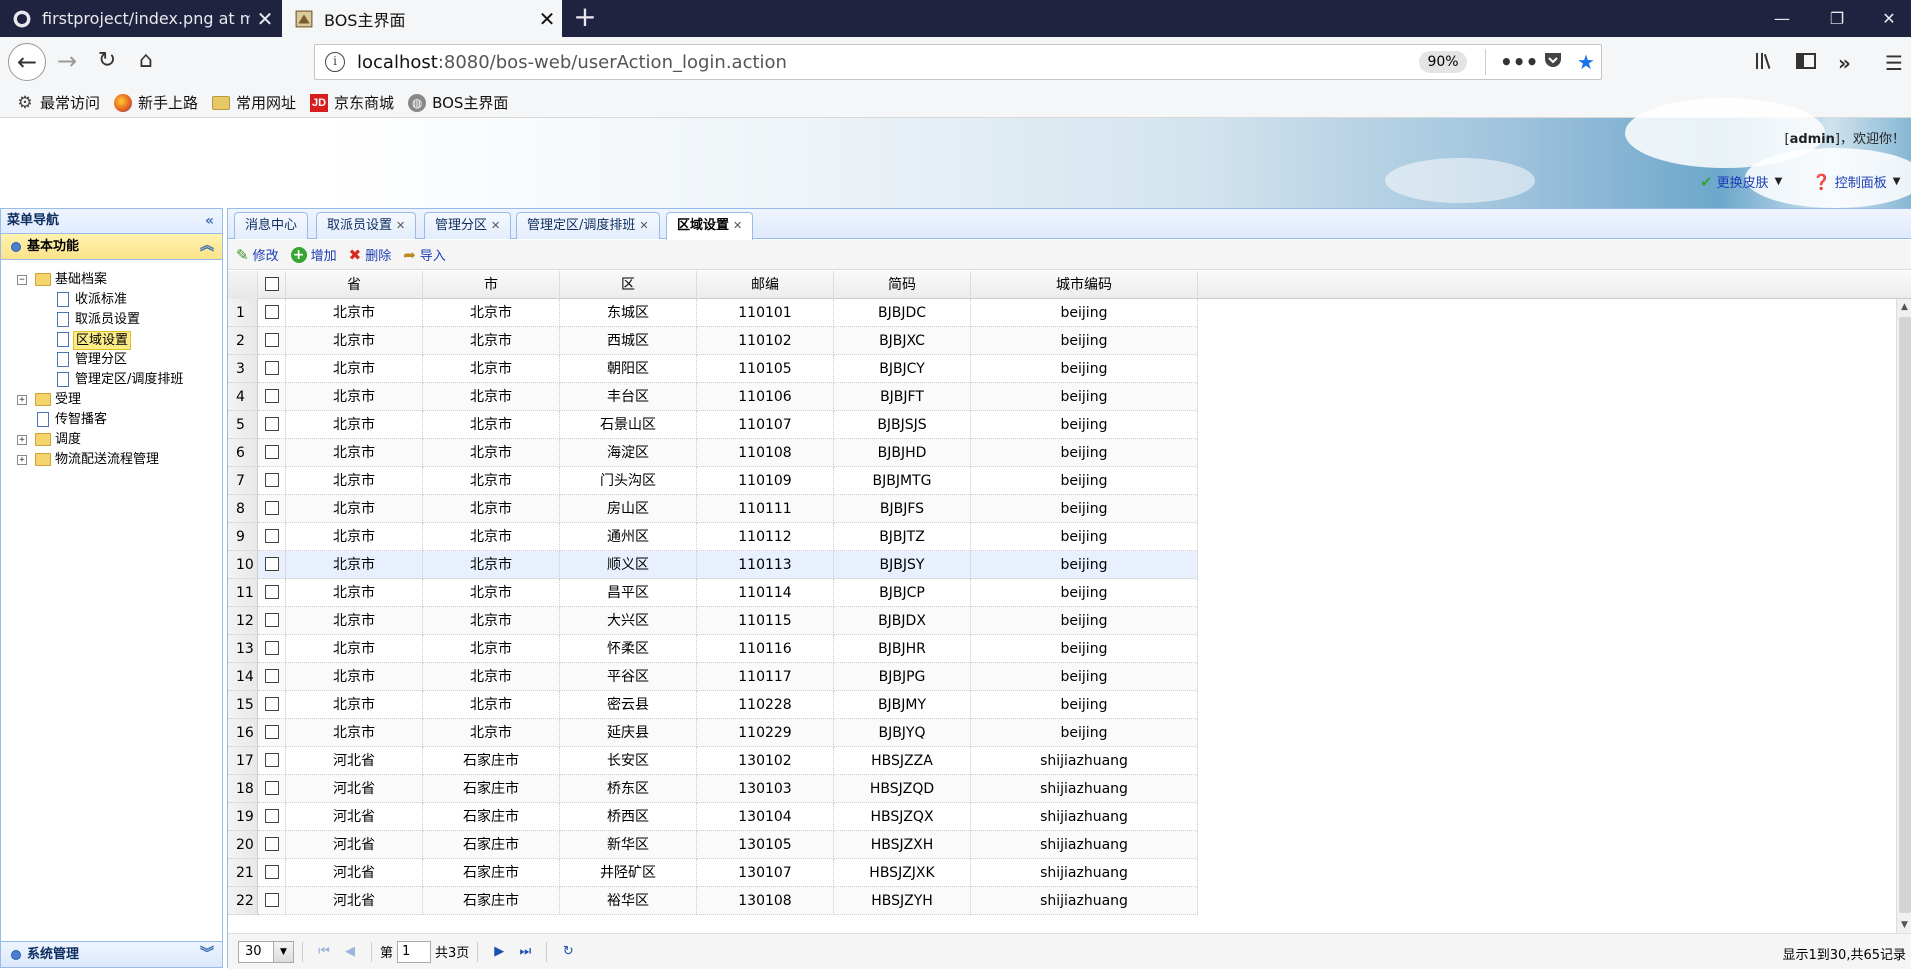 This screenshot has height=969, width=1911. I want to click on table-row: 17 河北省 石家庄市 长安区 130102 HBSJZZA shijiazhuang, so click(1062, 761).